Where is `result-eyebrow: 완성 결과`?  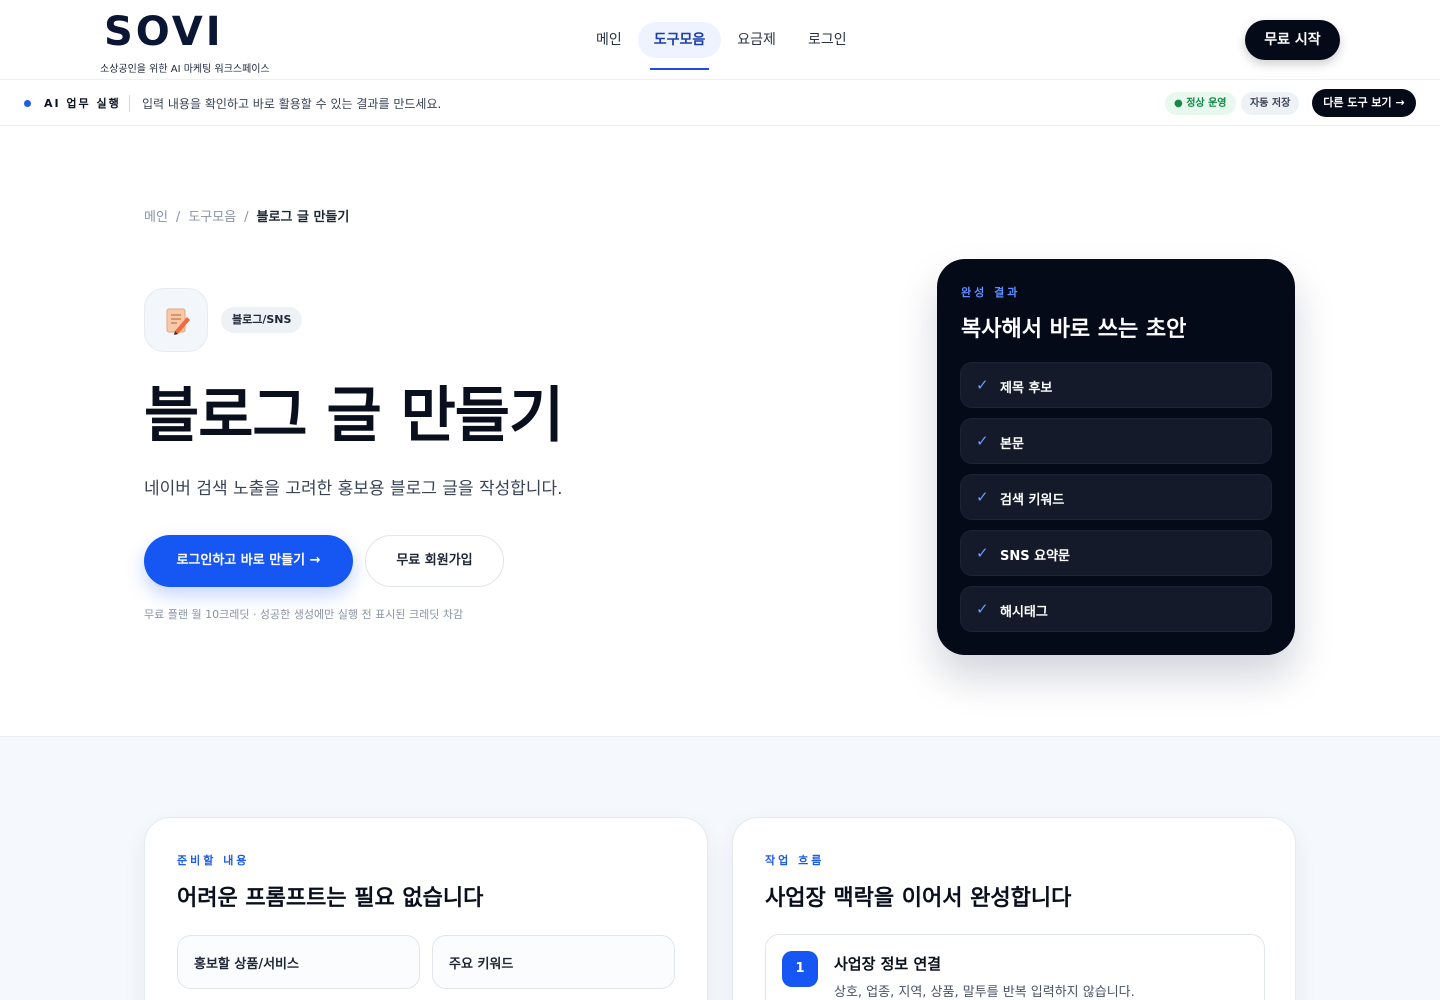 result-eyebrow: 완성 결과 is located at coordinates (991, 292).